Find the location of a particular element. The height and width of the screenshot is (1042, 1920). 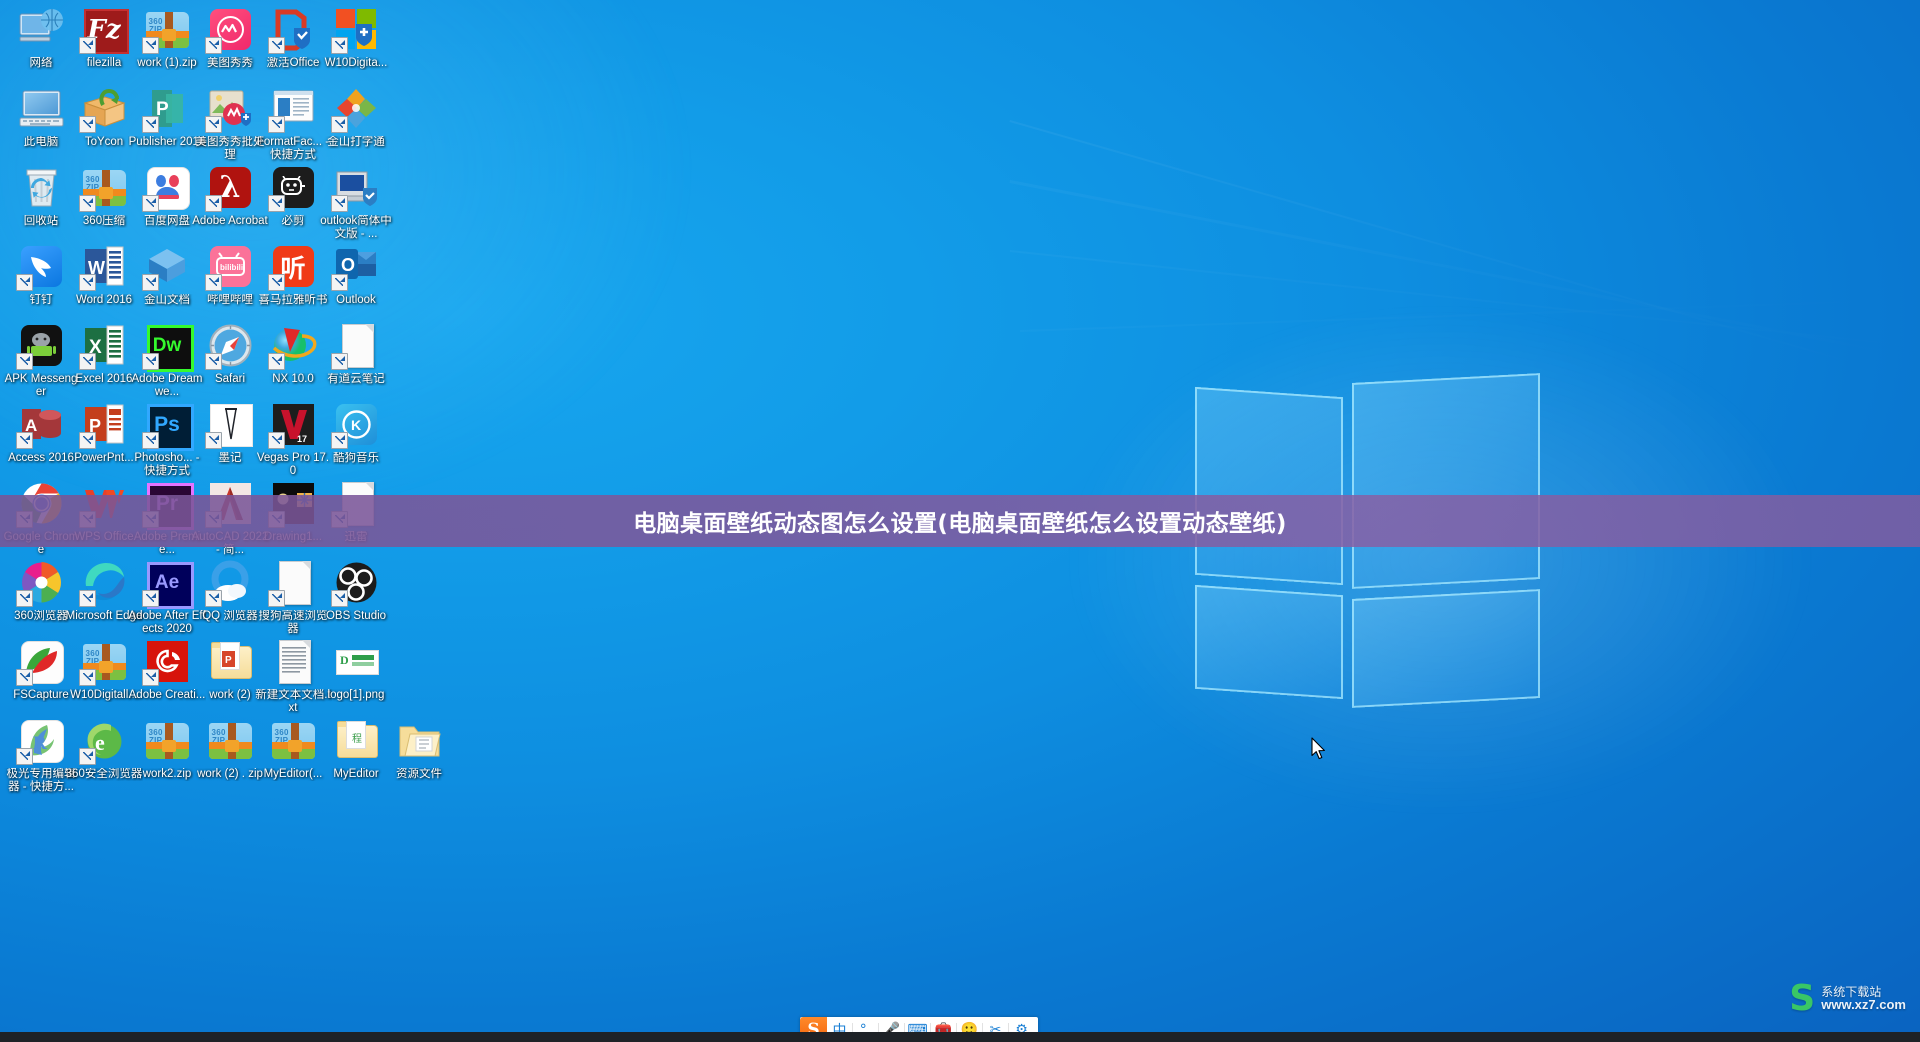

svg-text: K is located at coordinates (356, 425).